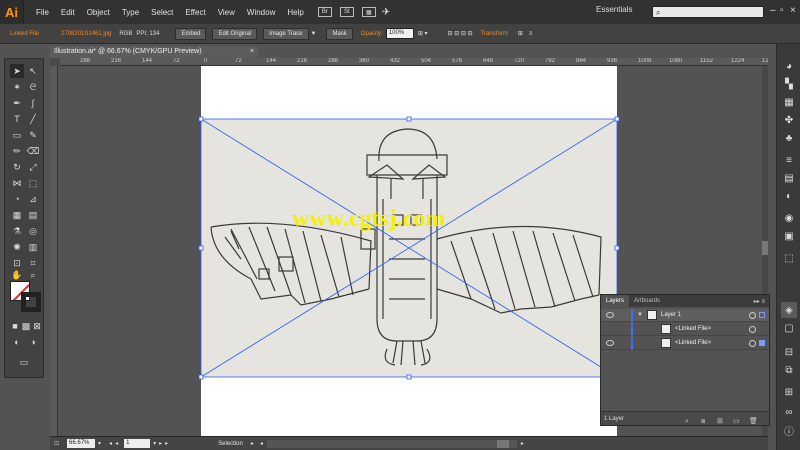  Describe the element at coordinates (789, 310) in the screenshot. I see `layers-panel-icon: ◈` at that location.